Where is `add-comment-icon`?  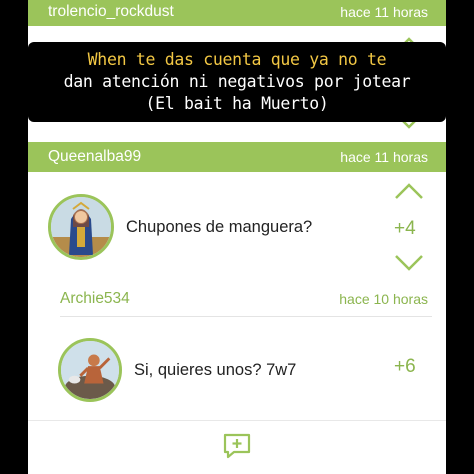 add-comment-icon is located at coordinates (237, 446).